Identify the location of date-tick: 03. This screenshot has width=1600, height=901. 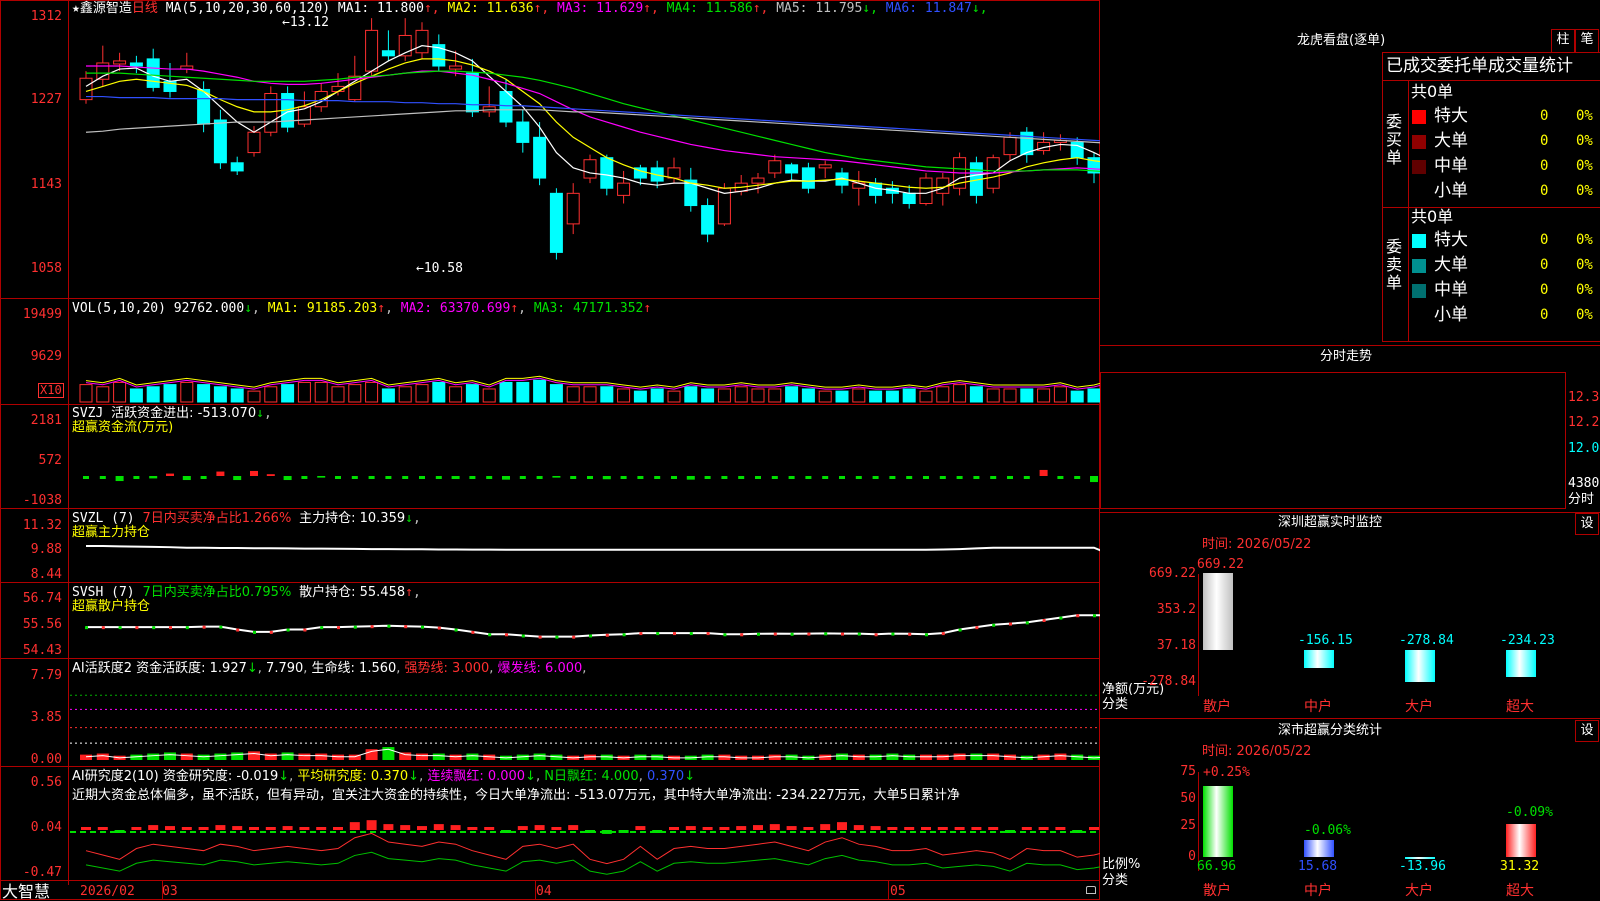
(170, 891).